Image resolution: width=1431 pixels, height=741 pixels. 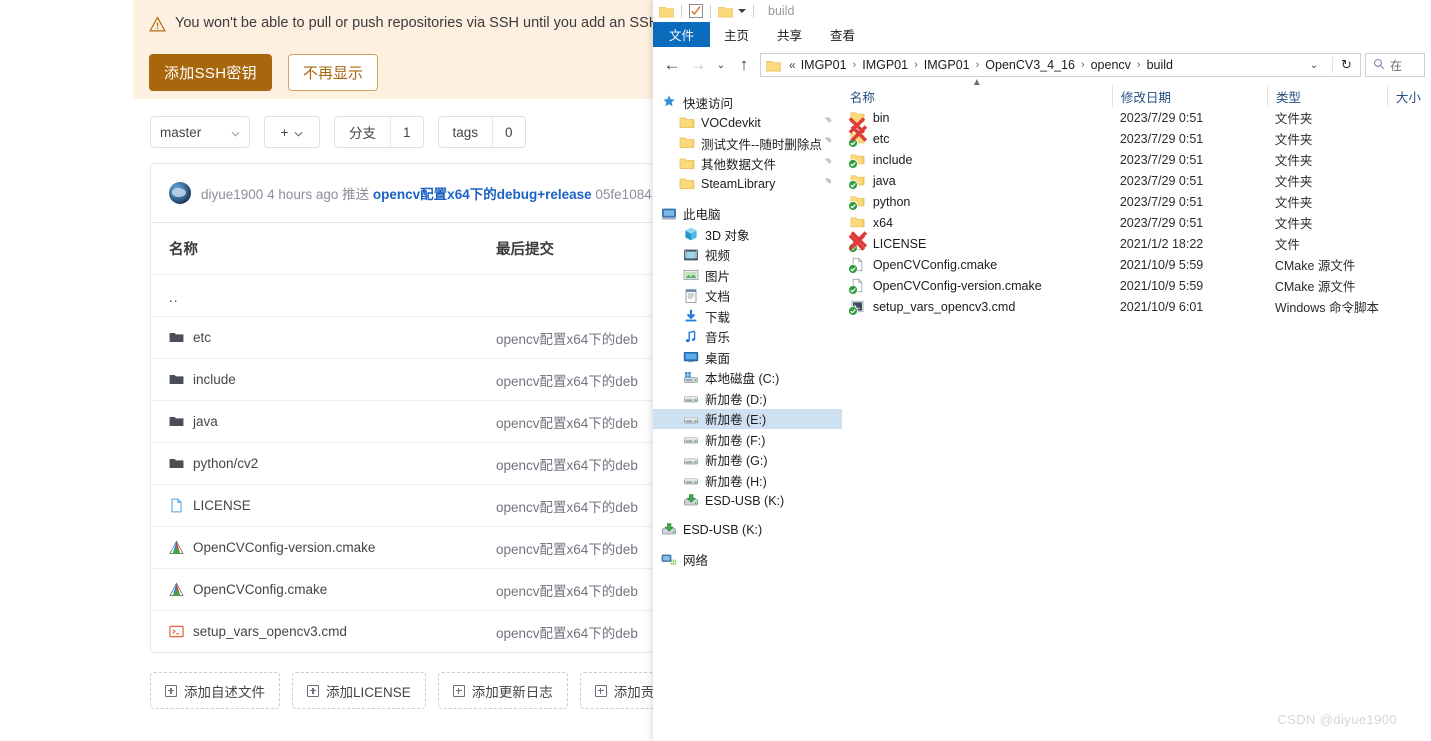 I want to click on nav-item-steamlibrary: SteamLibrary, so click(x=747, y=184).